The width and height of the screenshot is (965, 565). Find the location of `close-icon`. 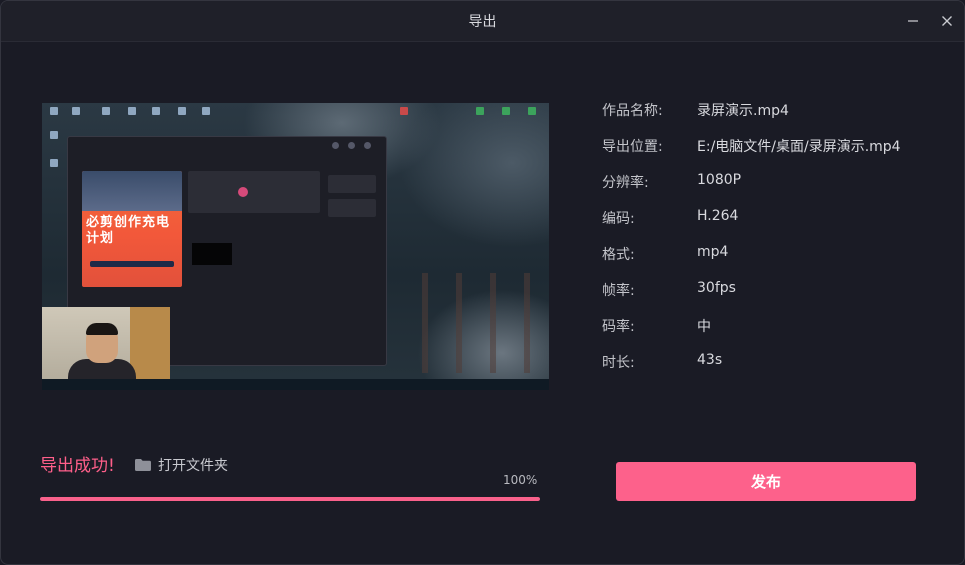

close-icon is located at coordinates (947, 21).